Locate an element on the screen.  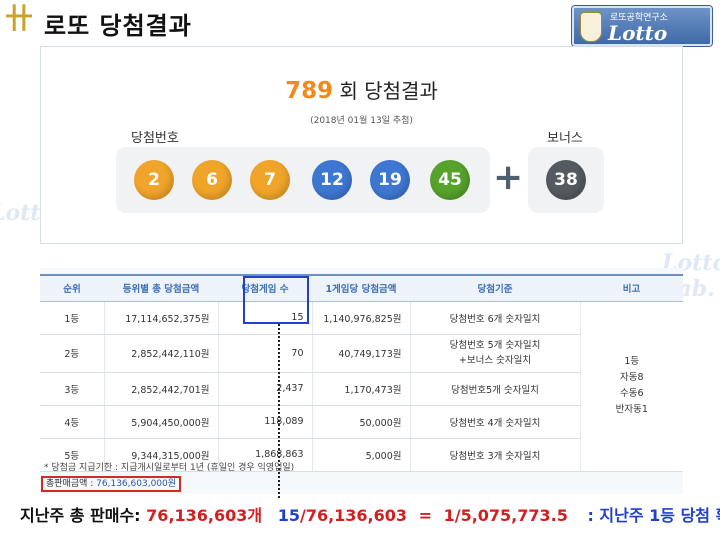
draw-title: 789 회 당첨결과 is located at coordinates (361, 89).